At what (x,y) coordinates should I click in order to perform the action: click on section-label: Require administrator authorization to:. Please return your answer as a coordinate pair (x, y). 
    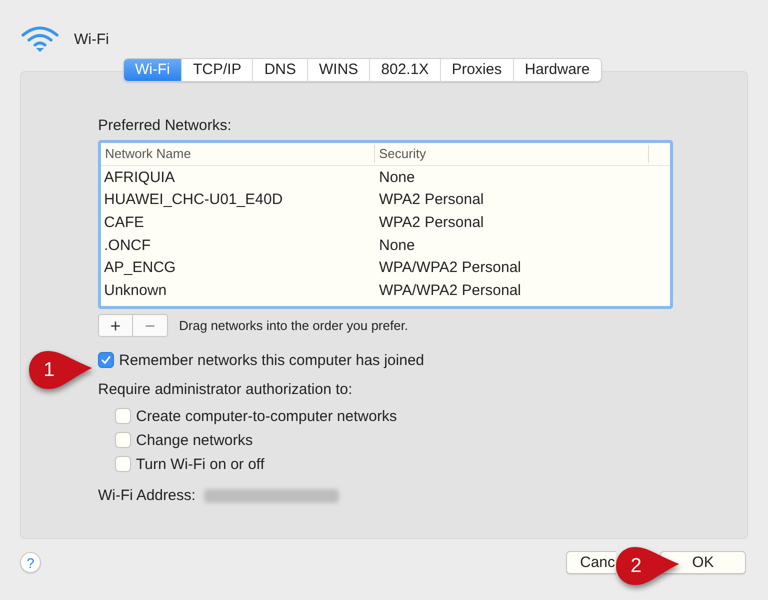
    Looking at the image, I should click on (226, 390).